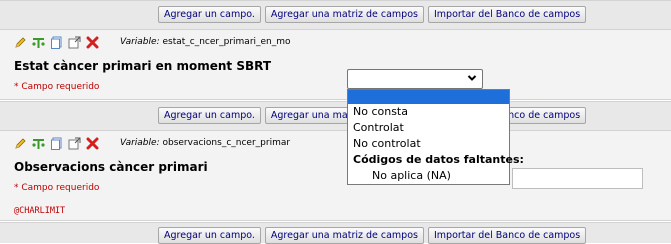  Describe the element at coordinates (226, 143) in the screenshot. I see `variable-name: observacions_c_ncer_primar` at that location.